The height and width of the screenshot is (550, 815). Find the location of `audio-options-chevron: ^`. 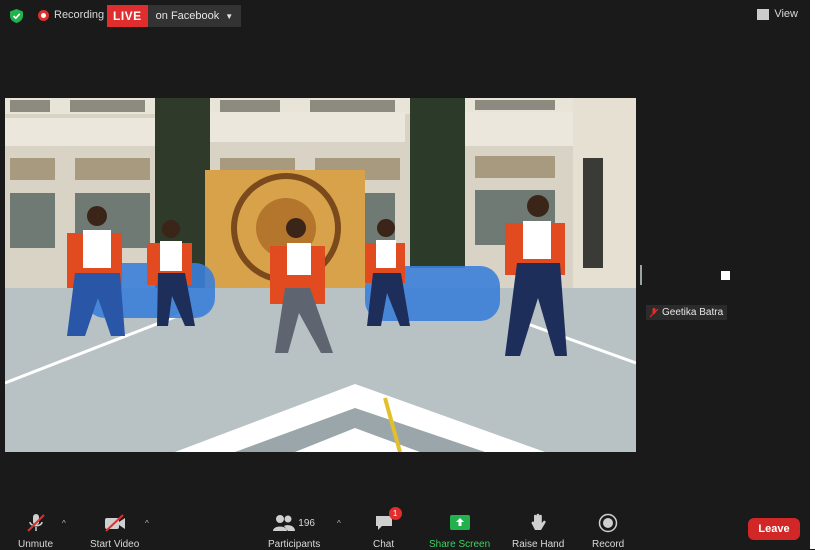

audio-options-chevron: ^ is located at coordinates (64, 523).